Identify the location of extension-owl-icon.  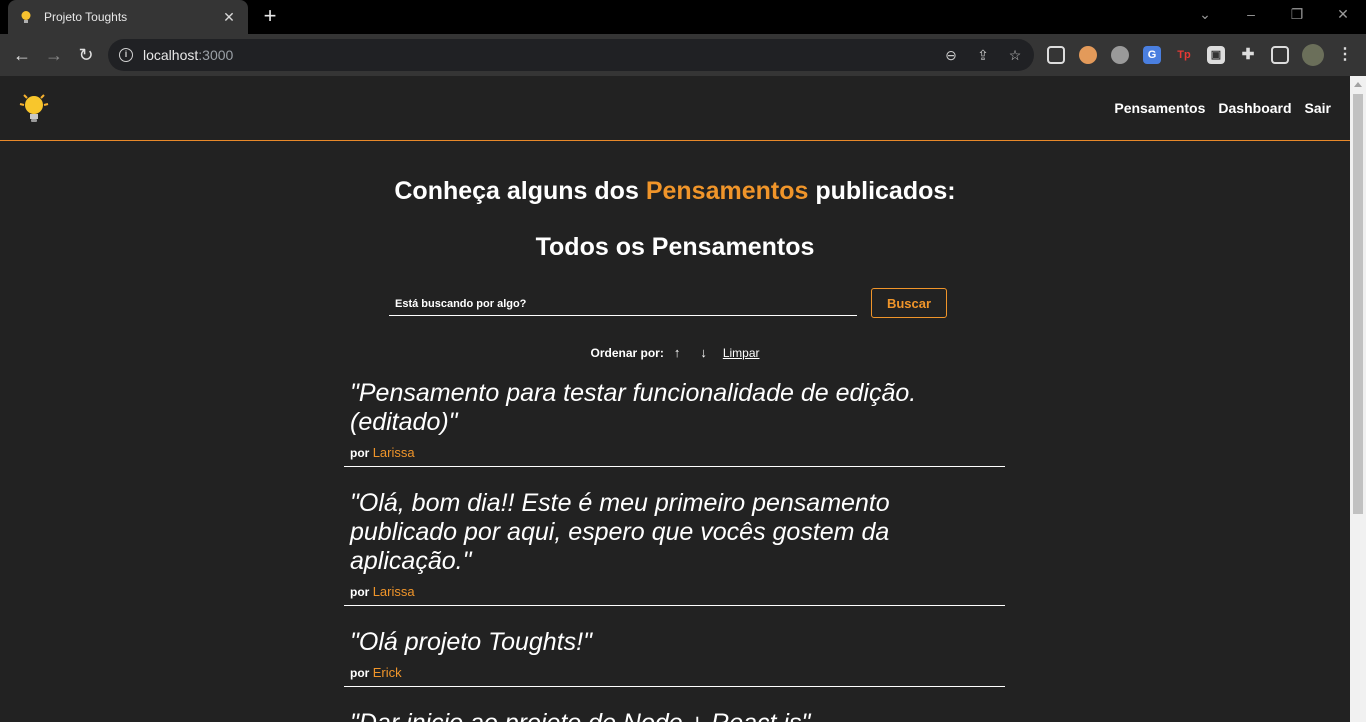
(1088, 55).